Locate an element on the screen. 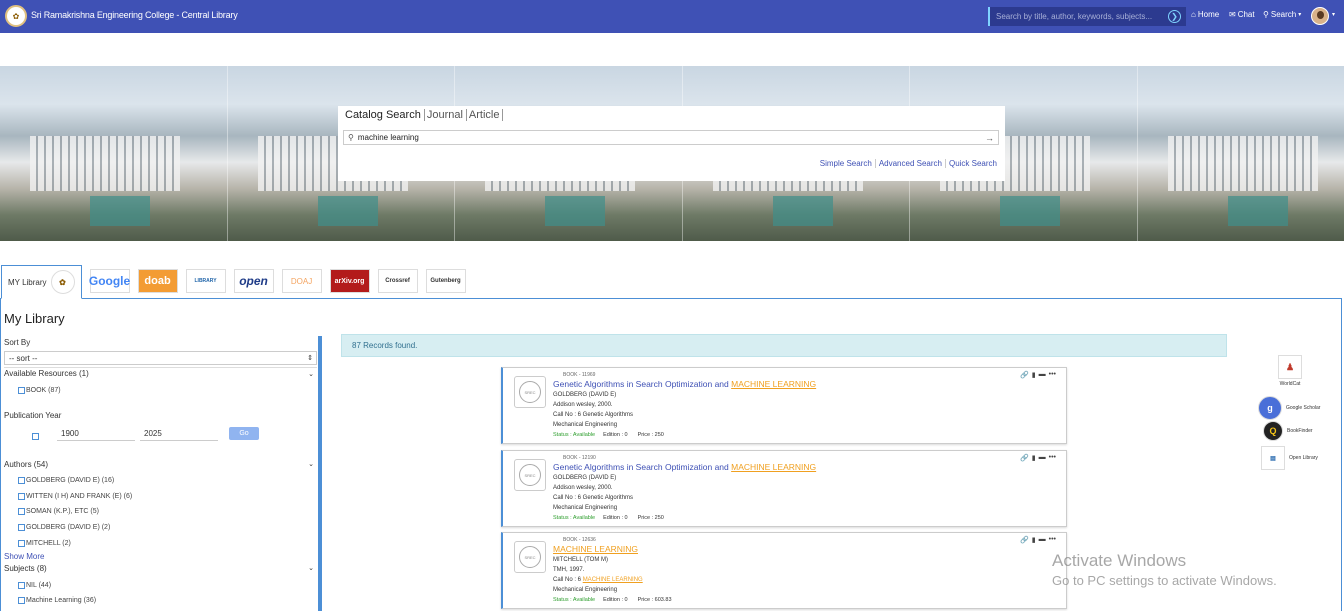 This screenshot has width=1344, height=611. available-resources-header: Available Resources (1) ⌄ is located at coordinates (160, 373).